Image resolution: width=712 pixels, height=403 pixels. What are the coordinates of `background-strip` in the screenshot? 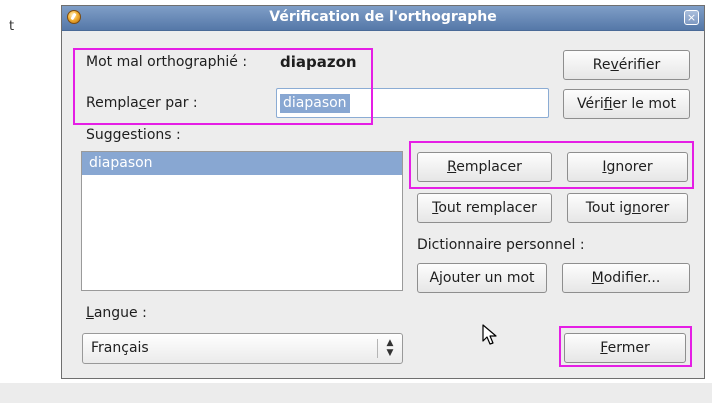 It's located at (356, 393).